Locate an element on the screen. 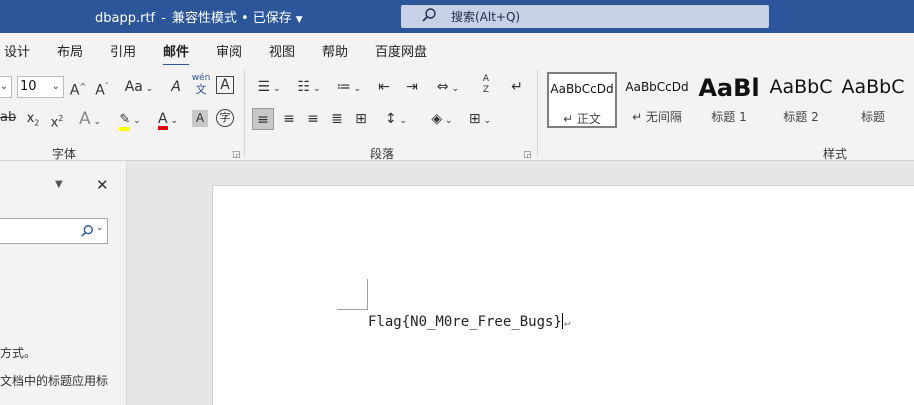 The height and width of the screenshot is (405, 914). bullets-button: ☰ ⌄ is located at coordinates (269, 87).